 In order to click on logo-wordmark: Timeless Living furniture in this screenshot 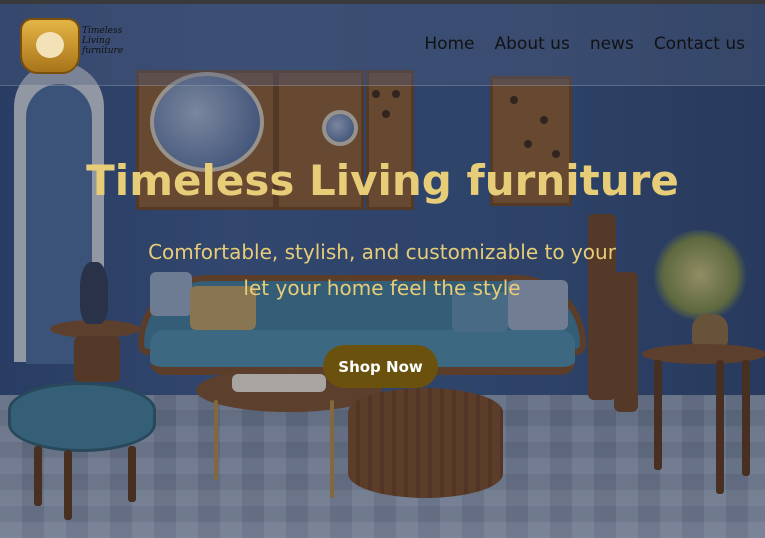, I will do `click(112, 41)`.